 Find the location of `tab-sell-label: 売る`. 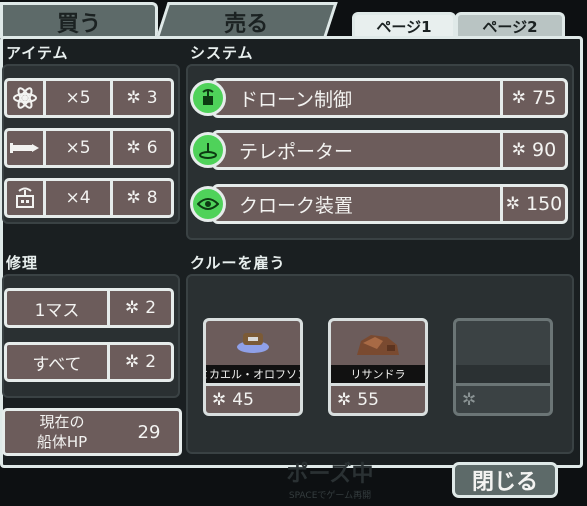

tab-sell-label: 売る is located at coordinates (246, 24).